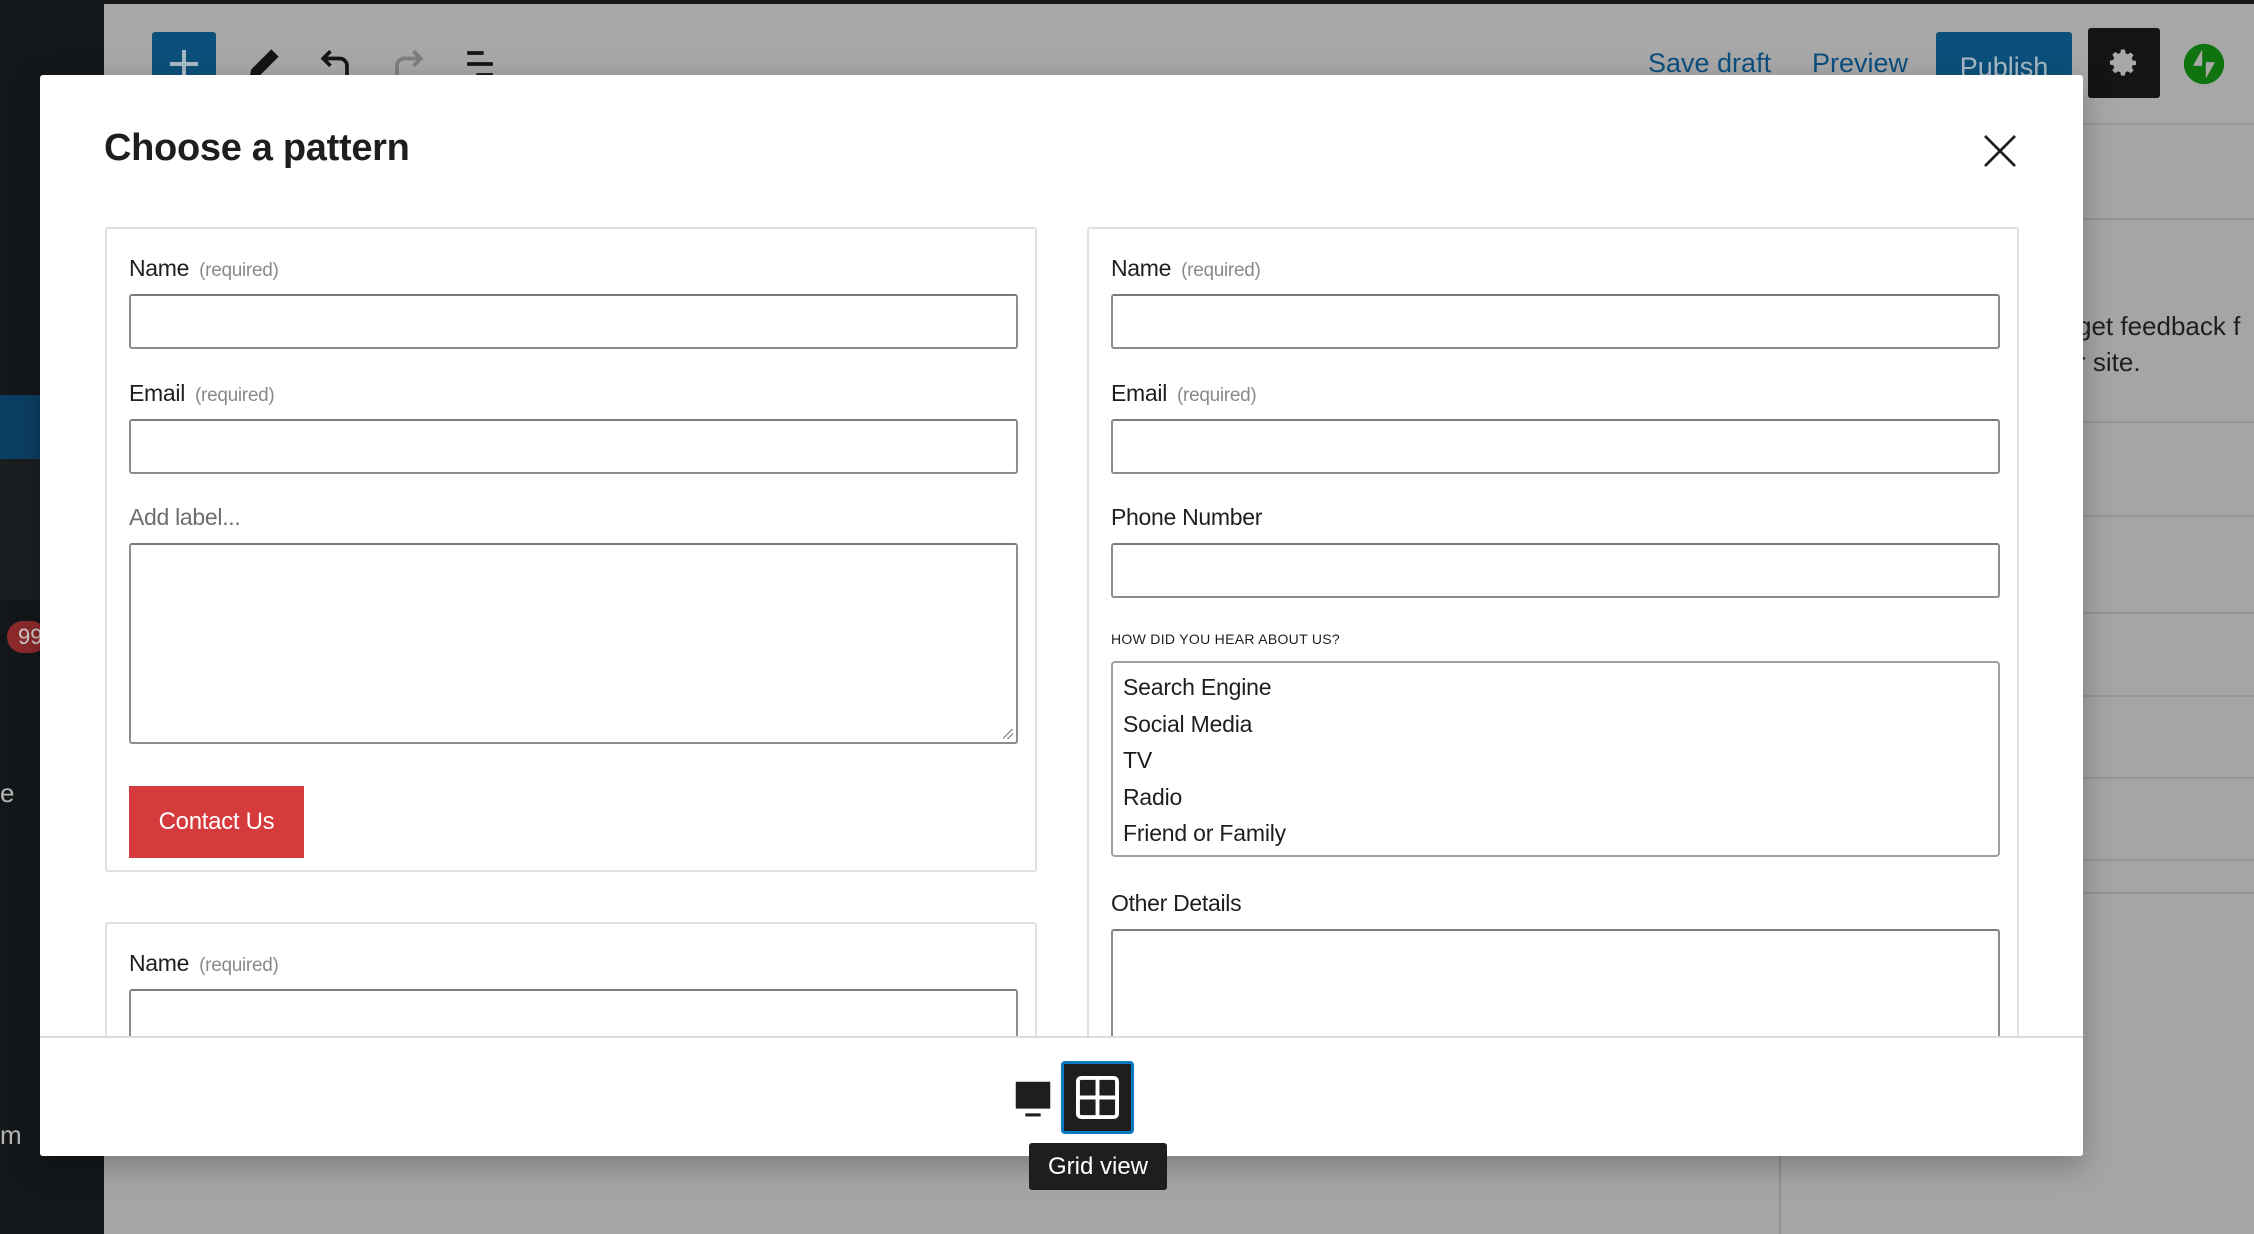  I want to click on sidebar-item-fragment: m, so click(11, 1135).